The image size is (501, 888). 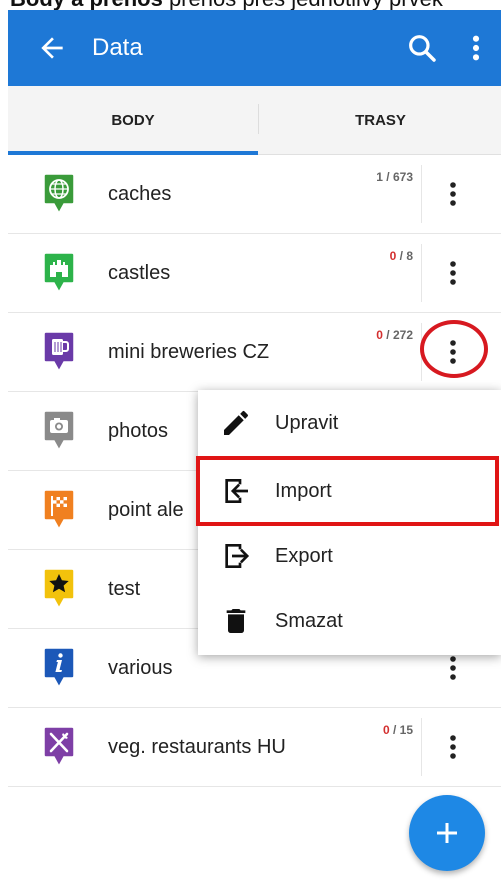 I want to click on list-item: castles 0 / 8, so click(x=254, y=273).